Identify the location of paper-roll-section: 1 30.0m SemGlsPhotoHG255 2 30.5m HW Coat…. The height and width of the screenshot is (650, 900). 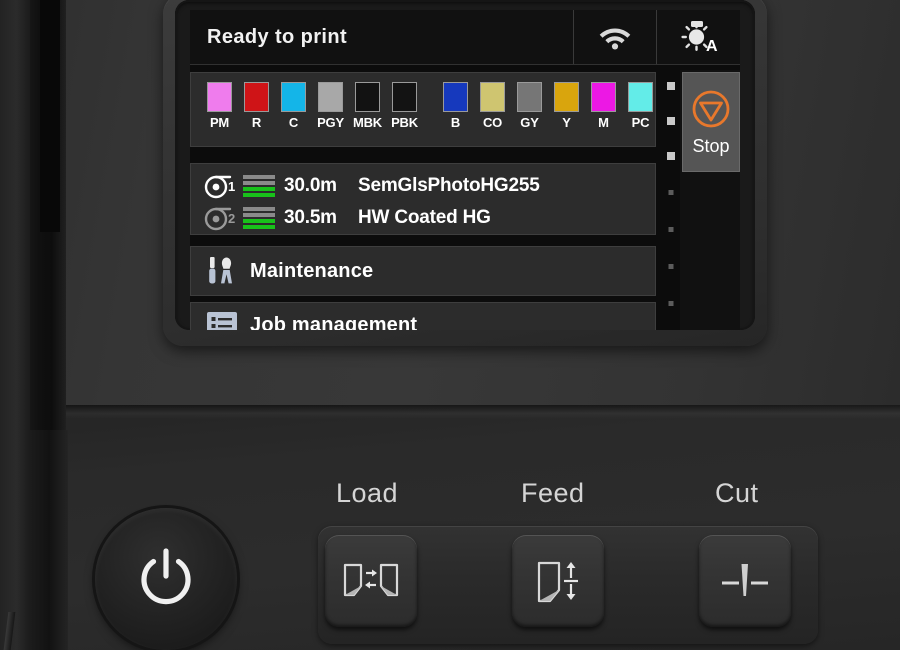
(423, 199).